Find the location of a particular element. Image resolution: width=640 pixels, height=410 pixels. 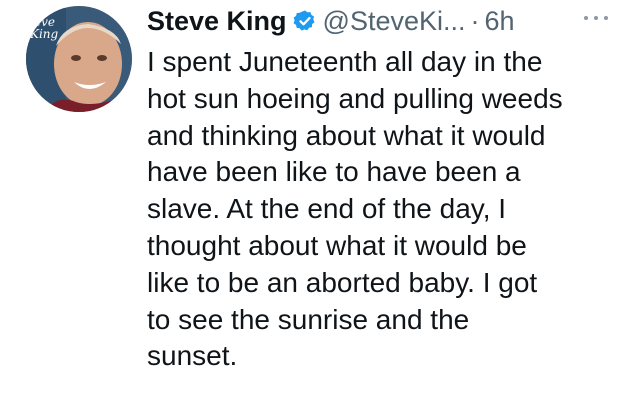

tweet-text-line: I spent Juneteenth all day in the is located at coordinates (345, 61).